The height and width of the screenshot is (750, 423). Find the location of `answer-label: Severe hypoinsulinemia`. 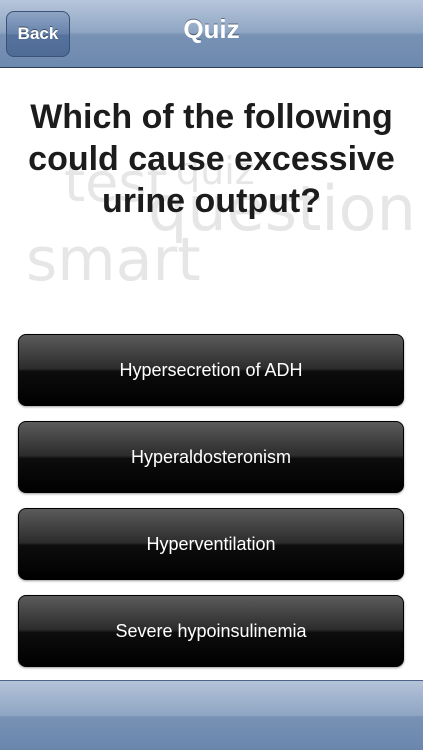

answer-label: Severe hypoinsulinemia is located at coordinates (211, 630).